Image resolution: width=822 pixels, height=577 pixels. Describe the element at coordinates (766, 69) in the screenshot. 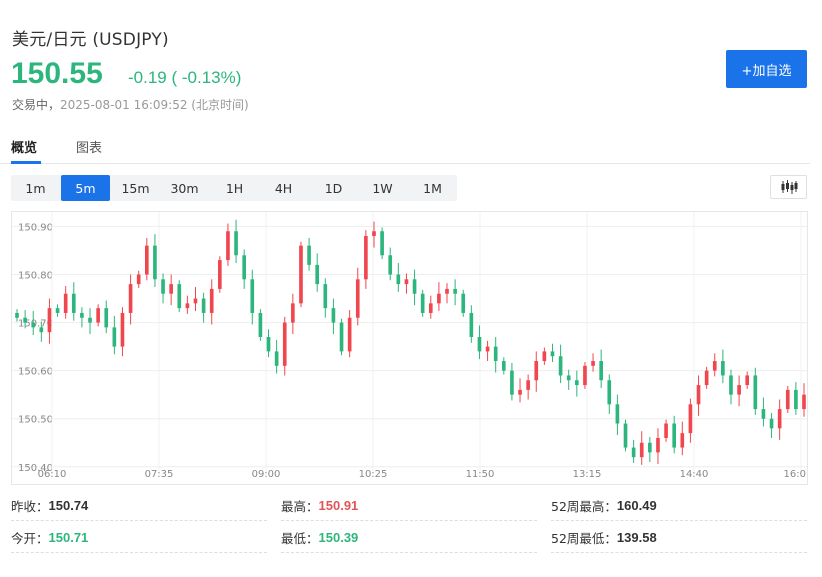

I see `add-to-watchlist-button: +加自选` at that location.